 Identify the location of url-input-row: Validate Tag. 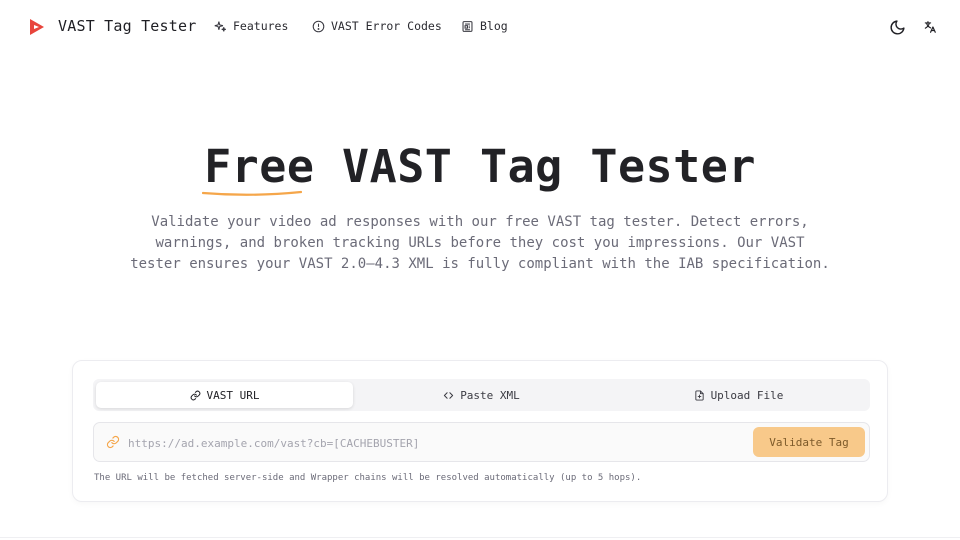
(481, 442).